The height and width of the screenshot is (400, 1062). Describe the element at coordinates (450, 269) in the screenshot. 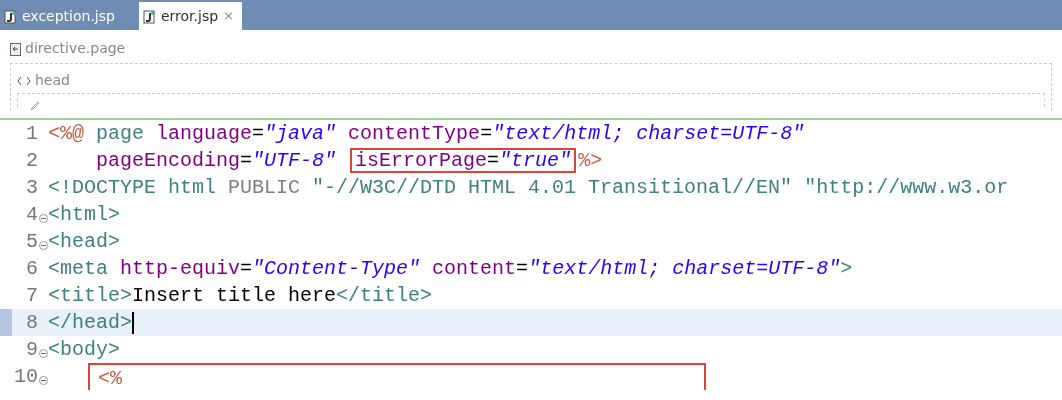

I see `code-line: <meta http-equiv="Content-Type" content="text/html; charset=UTF-8">` at that location.